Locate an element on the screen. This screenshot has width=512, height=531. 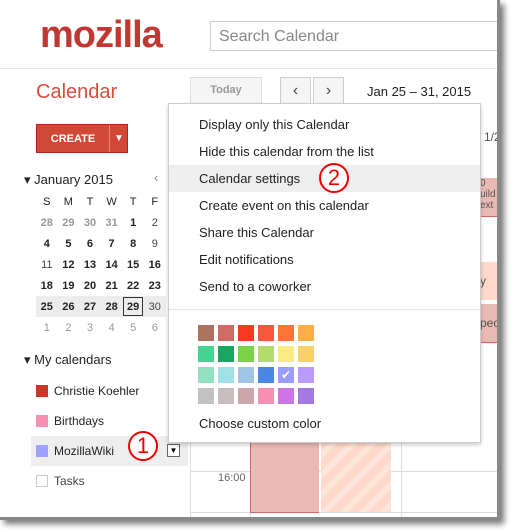
create-label: CREATE is located at coordinates (73, 139).